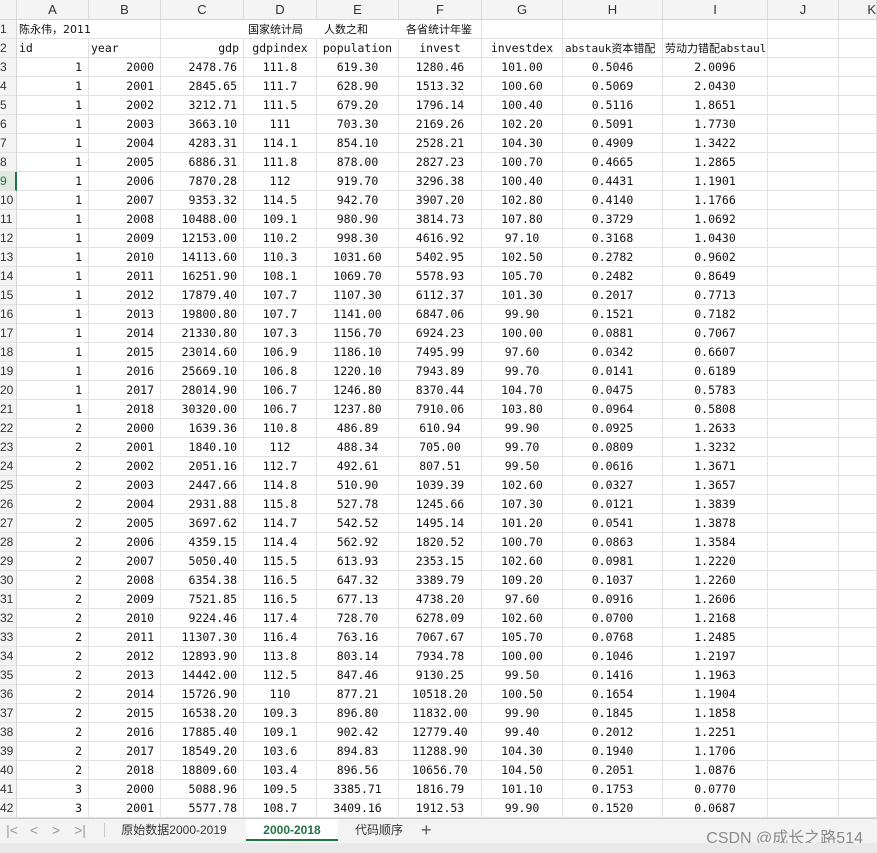 Image resolution: width=877 pixels, height=853 pixels. I want to click on cell-gdpindex: 108.7, so click(280, 808).